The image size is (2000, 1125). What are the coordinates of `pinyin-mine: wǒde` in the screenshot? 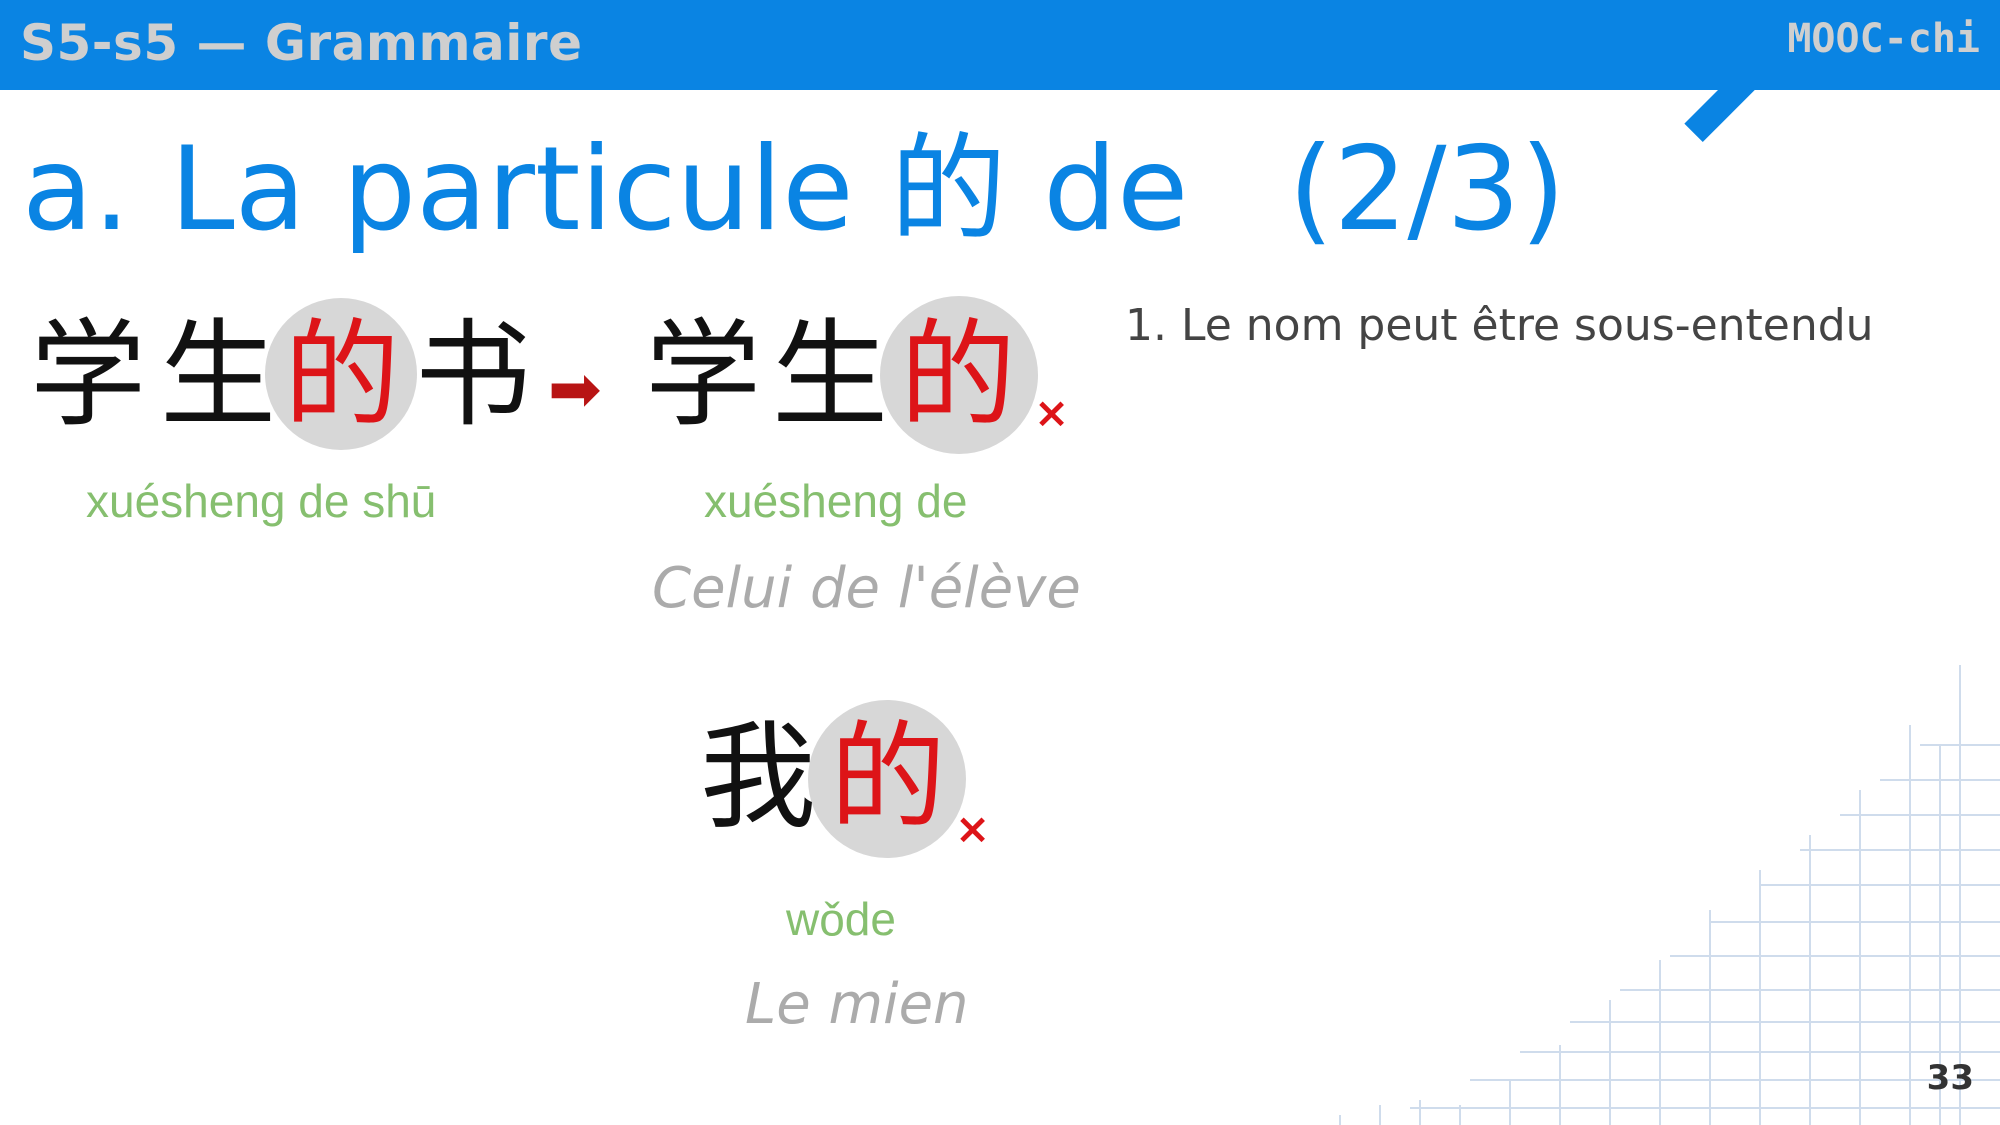 It's located at (841, 919).